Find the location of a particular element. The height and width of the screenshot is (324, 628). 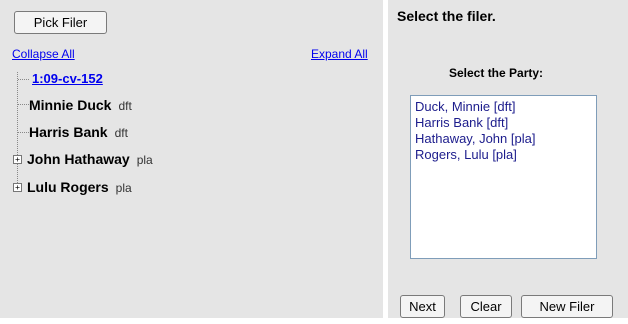

tree-item-party: Minnie Duck dft is located at coordinates (80, 105).